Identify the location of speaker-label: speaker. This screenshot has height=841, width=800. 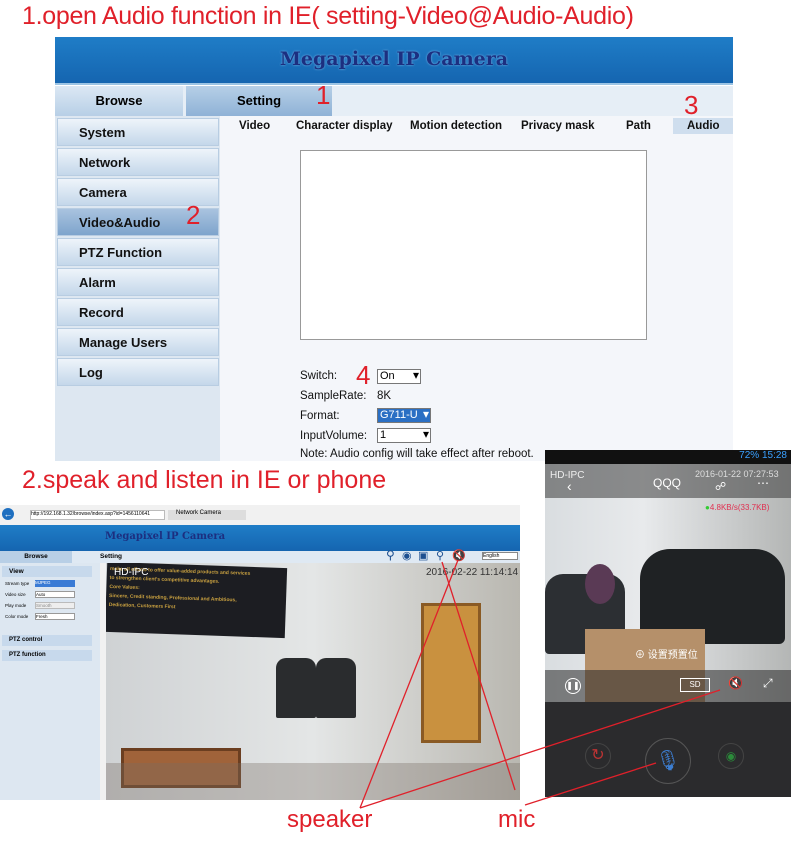
(330, 819).